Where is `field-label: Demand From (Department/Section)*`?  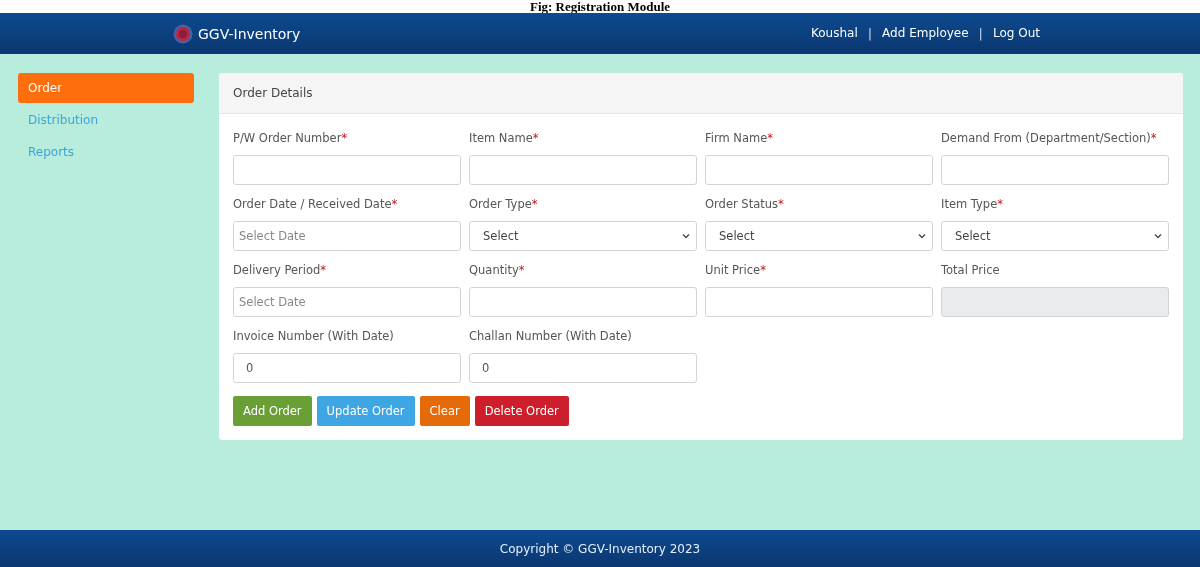
field-label: Demand From (Department/Section)* is located at coordinates (1049, 138).